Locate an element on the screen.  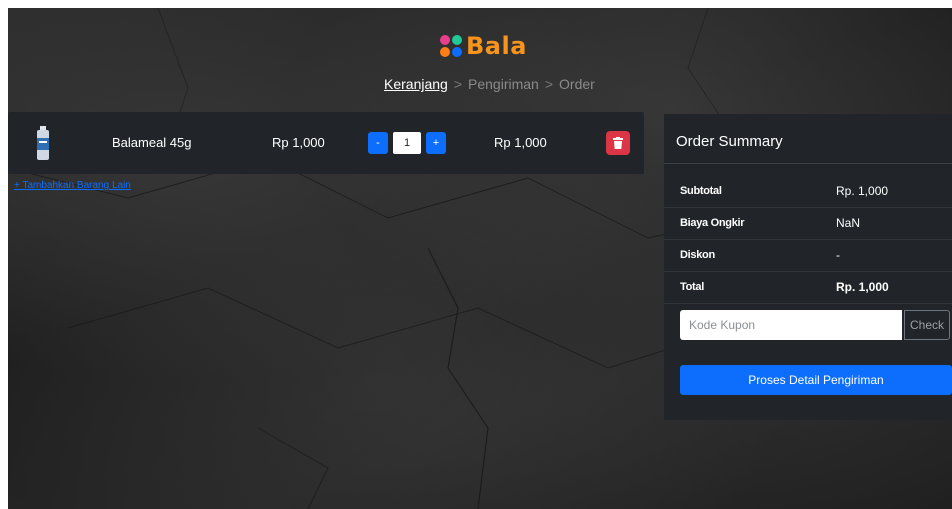
add-more-items-link: + Tambahkan Barang Lain is located at coordinates (72, 185).